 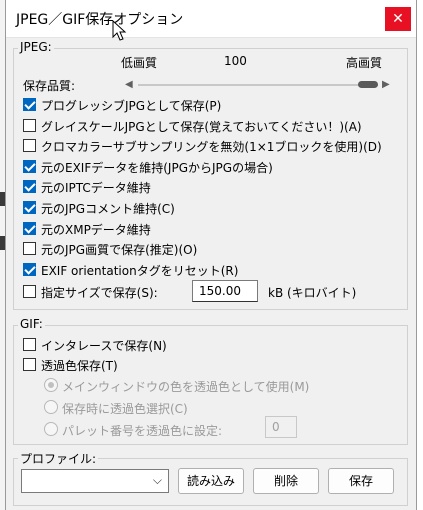 What do you see at coordinates (140, 270) in the screenshot?
I see `jpeg-option-label: EXIF orientationタグをリセット(R)` at bounding box center [140, 270].